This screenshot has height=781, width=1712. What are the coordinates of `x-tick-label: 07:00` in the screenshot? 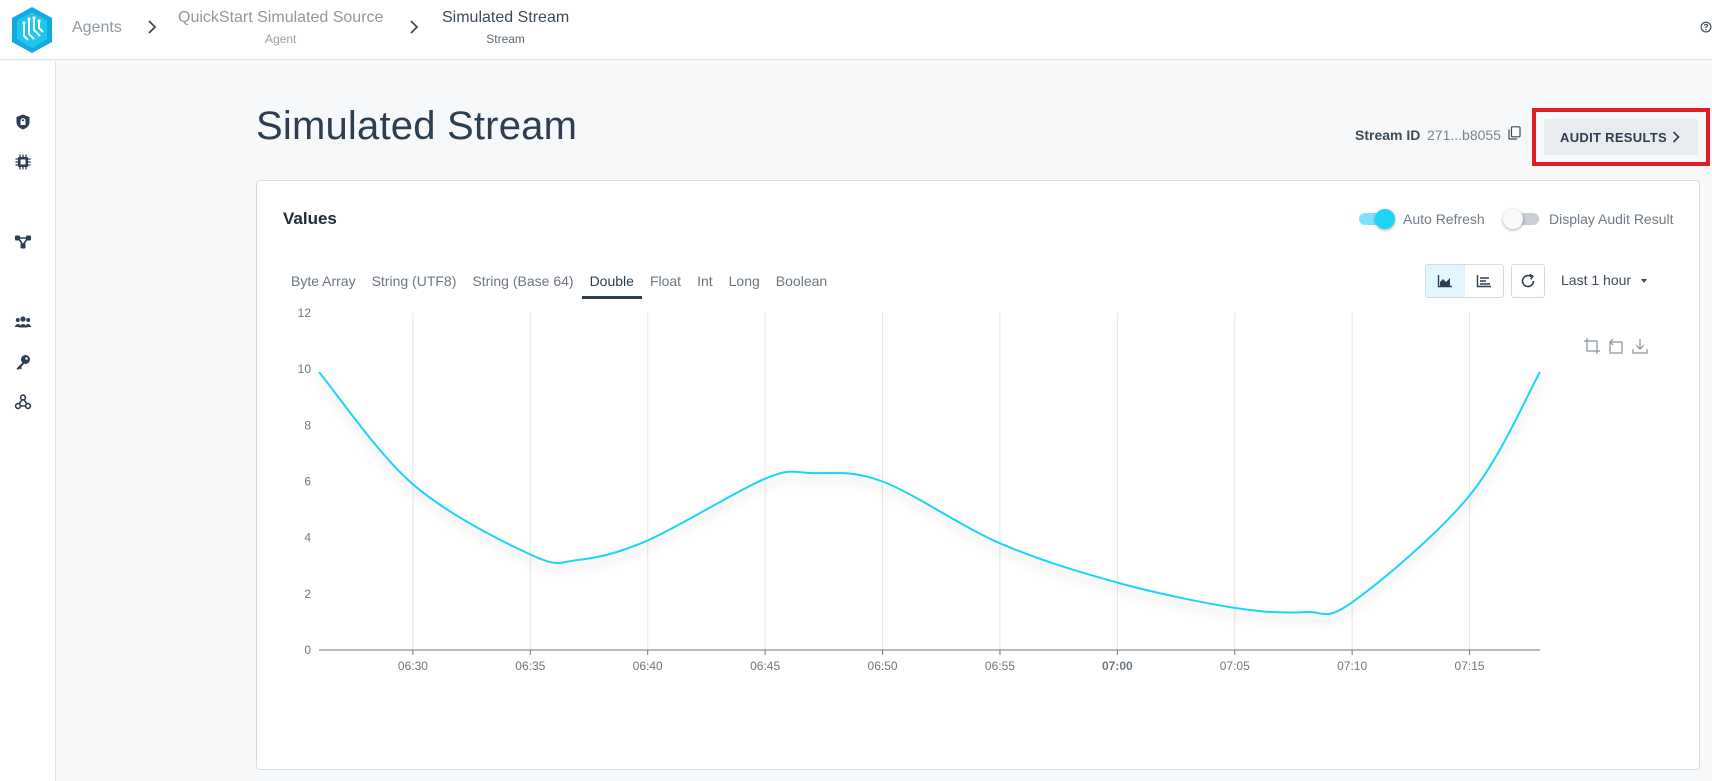 It's located at (1117, 666).